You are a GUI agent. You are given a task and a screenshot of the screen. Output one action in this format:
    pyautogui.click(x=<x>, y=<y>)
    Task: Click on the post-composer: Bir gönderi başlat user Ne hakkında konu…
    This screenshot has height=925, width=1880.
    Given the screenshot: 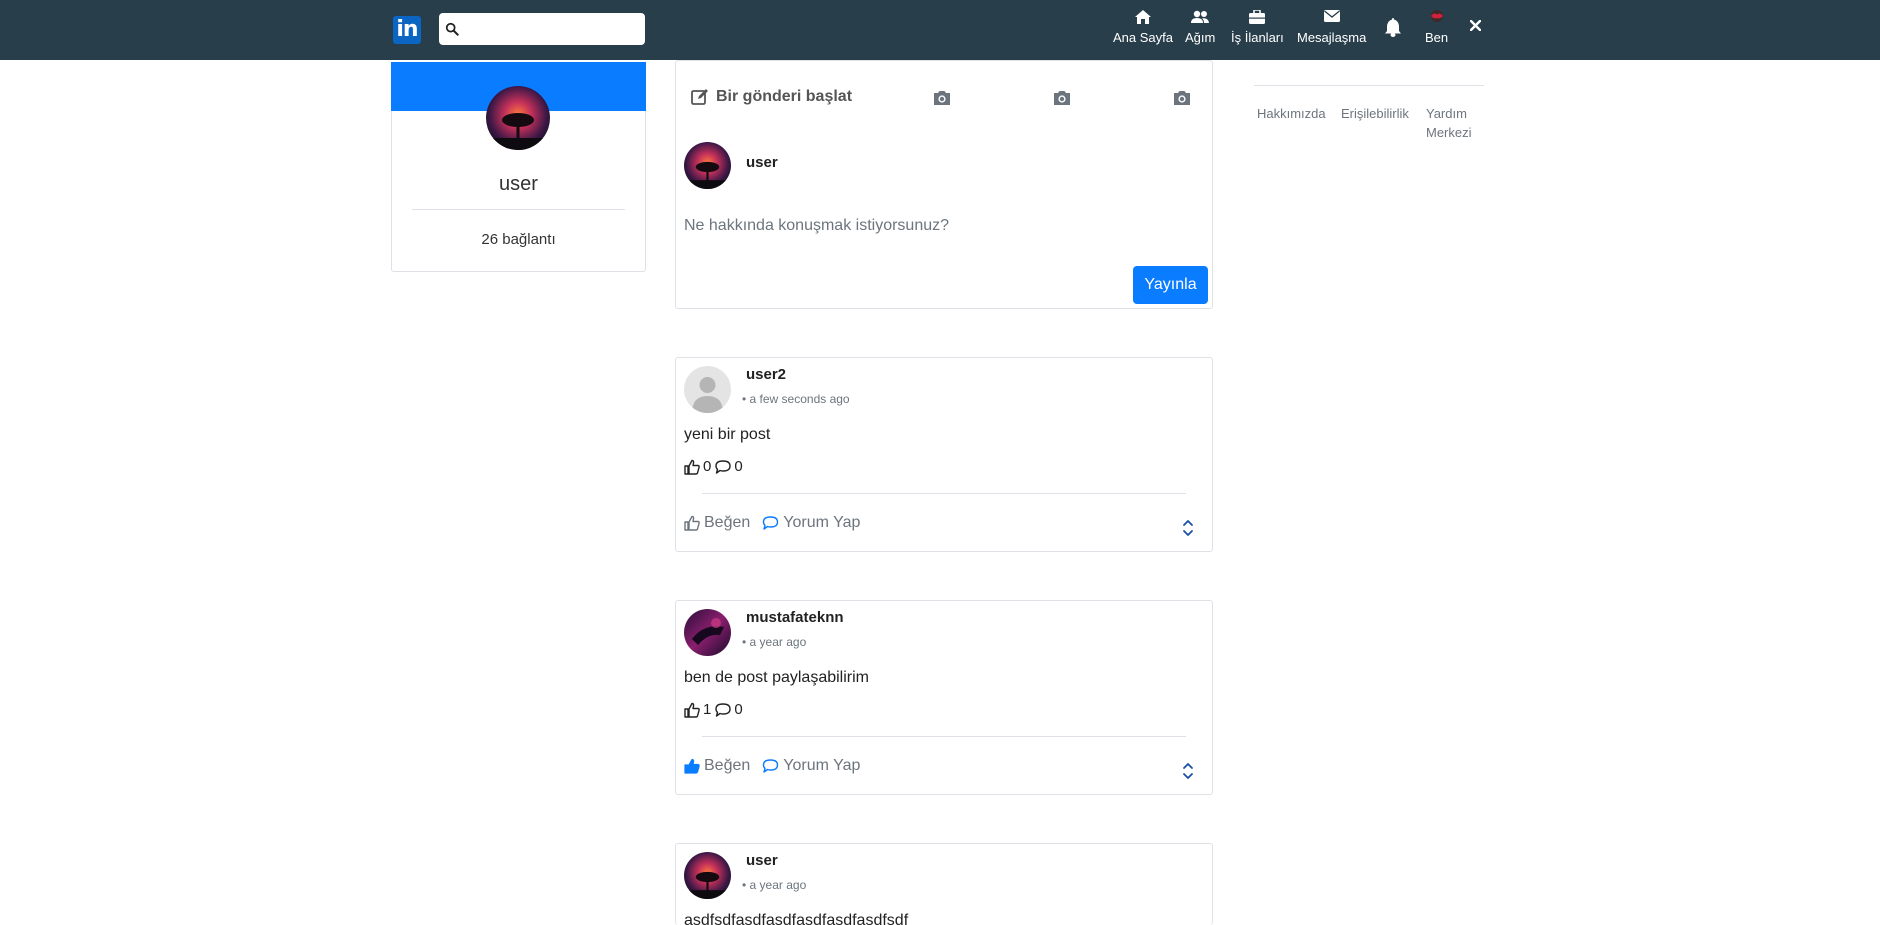 What is the action you would take?
    pyautogui.click(x=944, y=184)
    